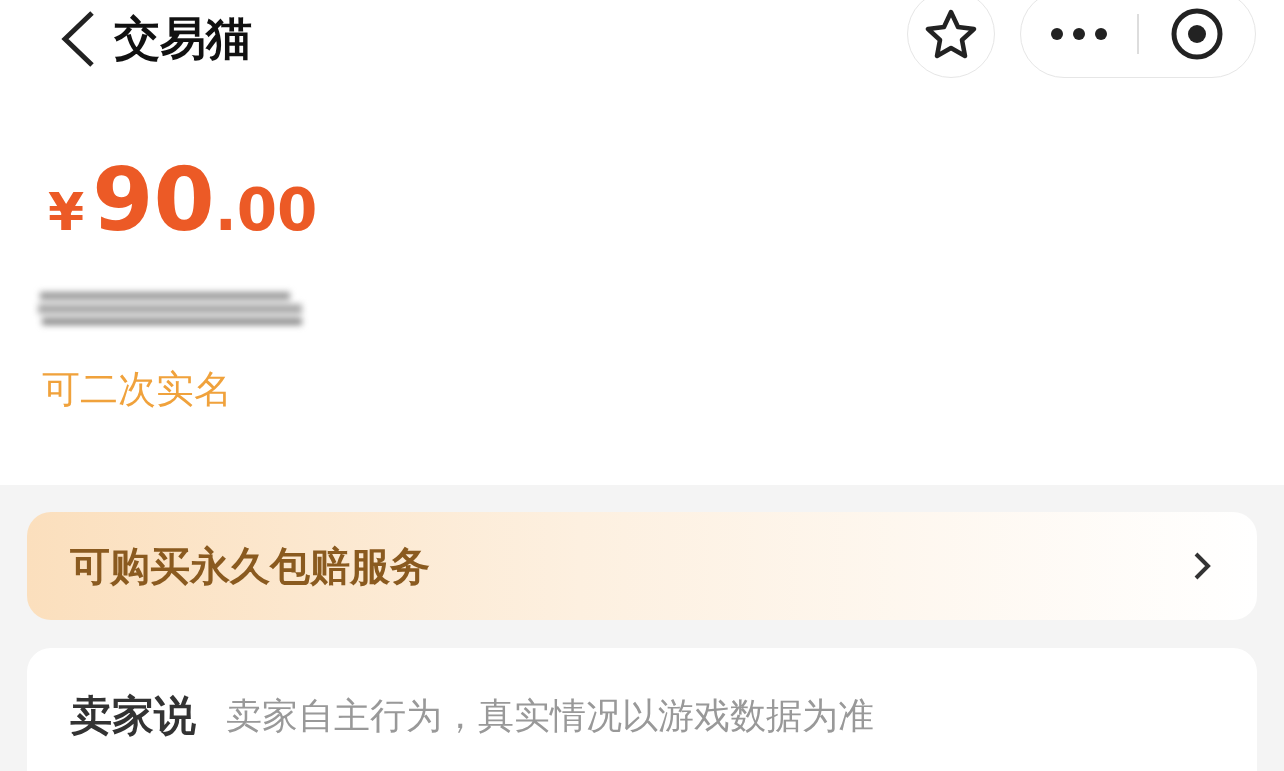 The image size is (1284, 771). Describe the element at coordinates (78, 39) in the screenshot. I see `back-icon` at that location.